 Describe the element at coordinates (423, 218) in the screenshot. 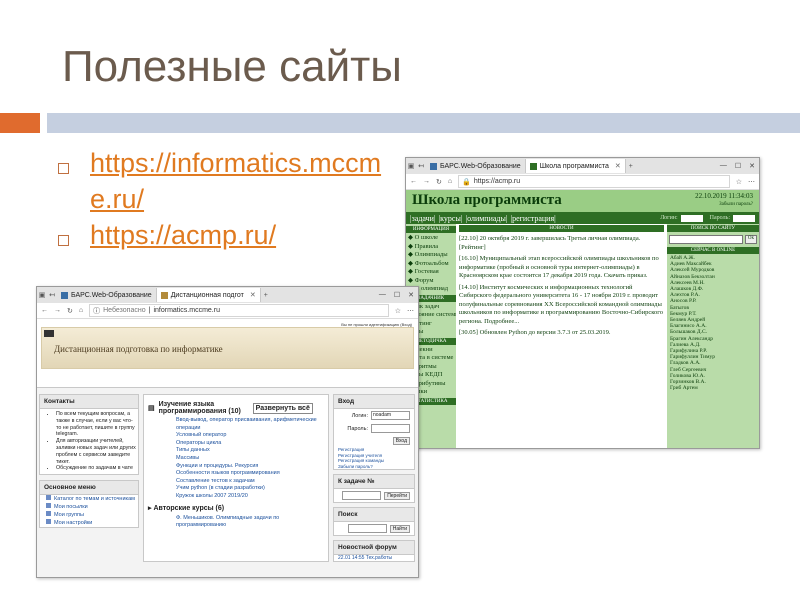

I see `nav-tasks: |задачи|` at that location.